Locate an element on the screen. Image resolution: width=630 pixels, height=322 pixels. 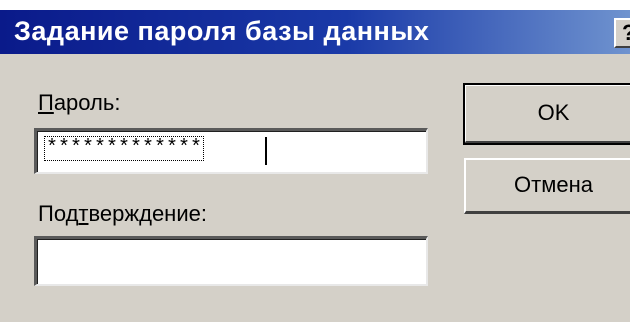
password-field: ************* is located at coordinates (231, 151).